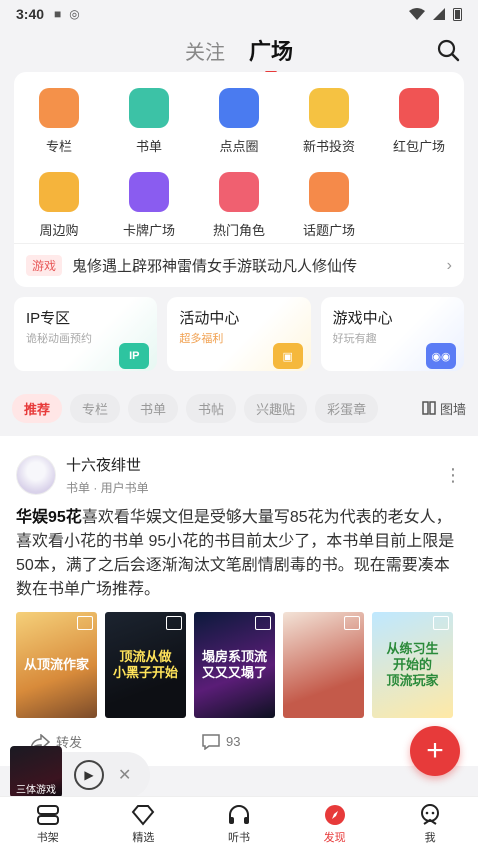 This screenshot has width=478, height=851. Describe the element at coordinates (59, 192) in the screenshot. I see `fox-icon` at that location.